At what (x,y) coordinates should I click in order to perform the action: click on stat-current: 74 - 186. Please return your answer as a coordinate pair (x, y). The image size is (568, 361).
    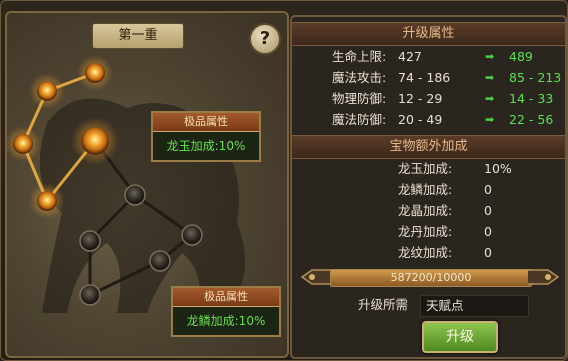
    Looking at the image, I should click on (424, 77).